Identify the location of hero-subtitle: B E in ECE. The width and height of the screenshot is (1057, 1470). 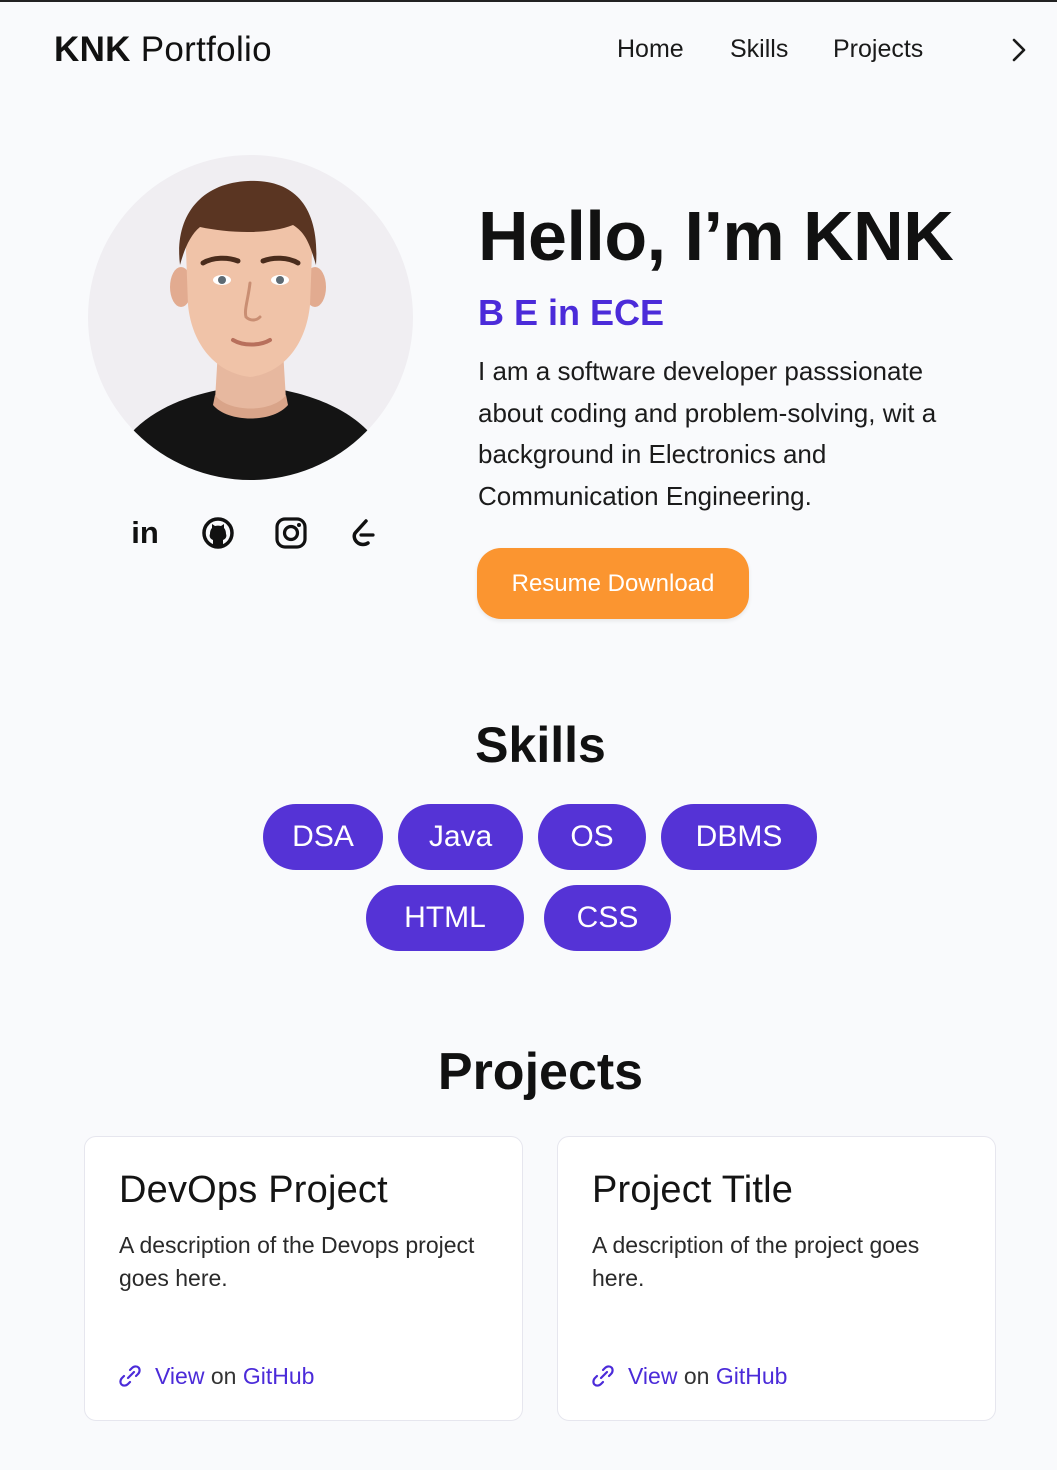
(571, 312).